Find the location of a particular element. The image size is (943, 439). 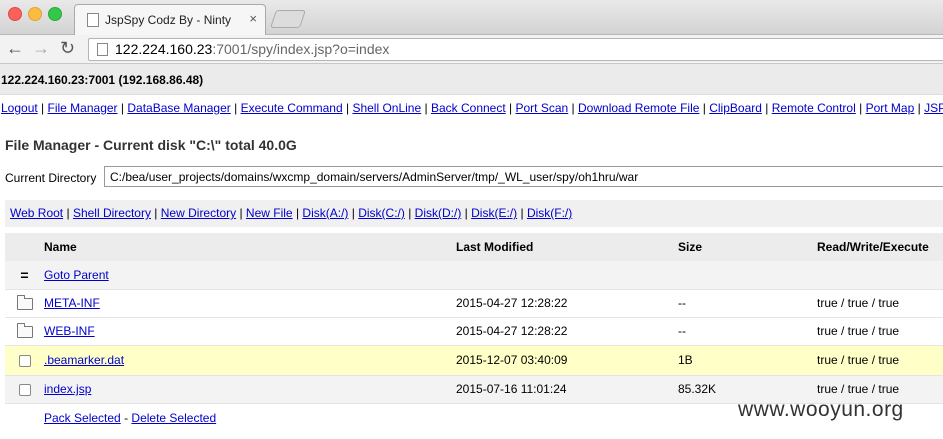

host-bar: 122.224.160.23:7001 (192.168.86.48) is located at coordinates (471, 79).